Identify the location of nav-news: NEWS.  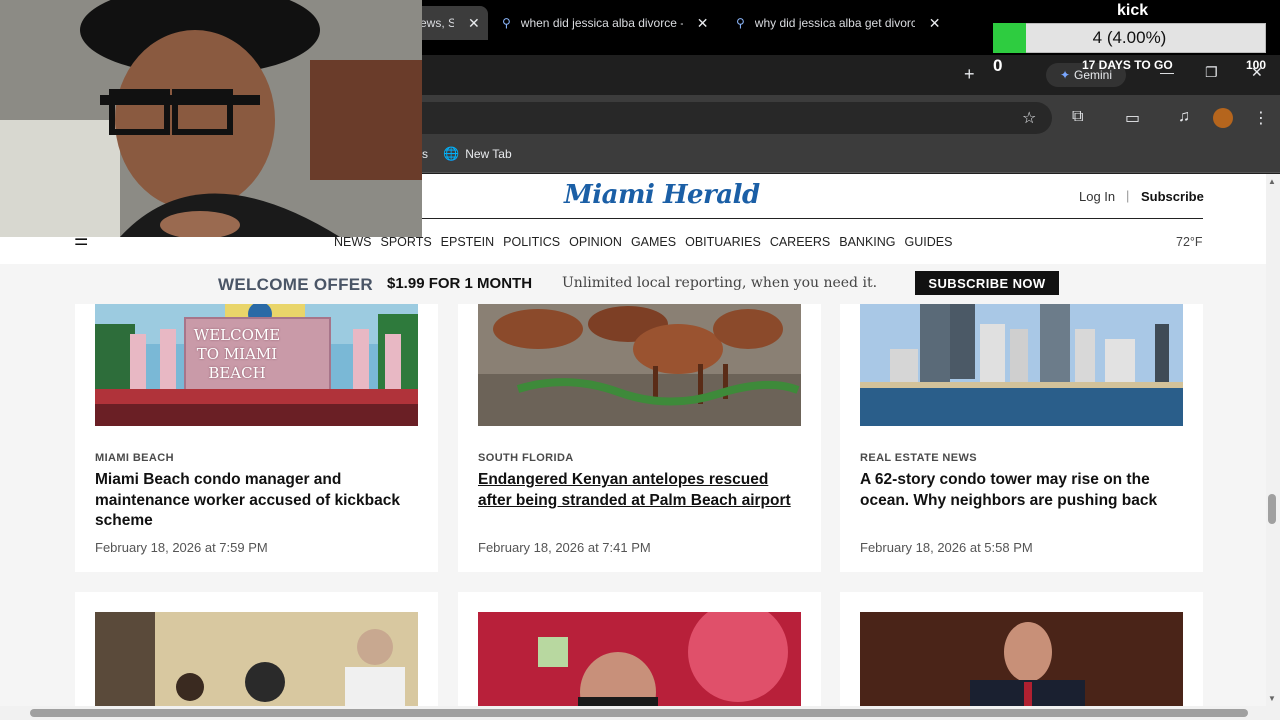
(353, 242).